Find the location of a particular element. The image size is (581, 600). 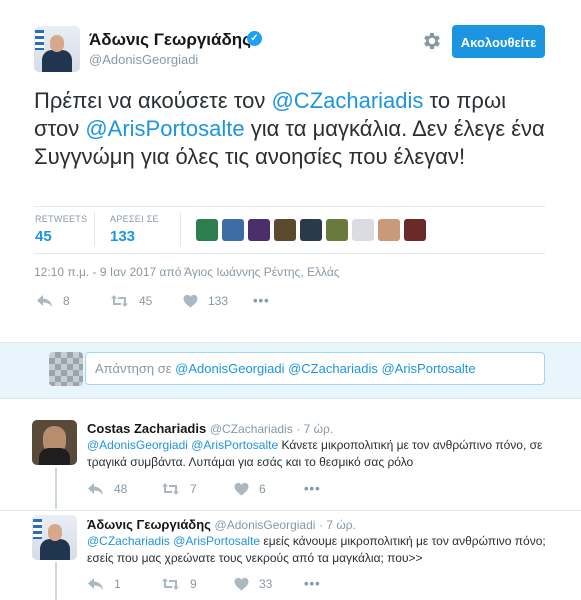

retweet-count: 9 is located at coordinates (193, 584).